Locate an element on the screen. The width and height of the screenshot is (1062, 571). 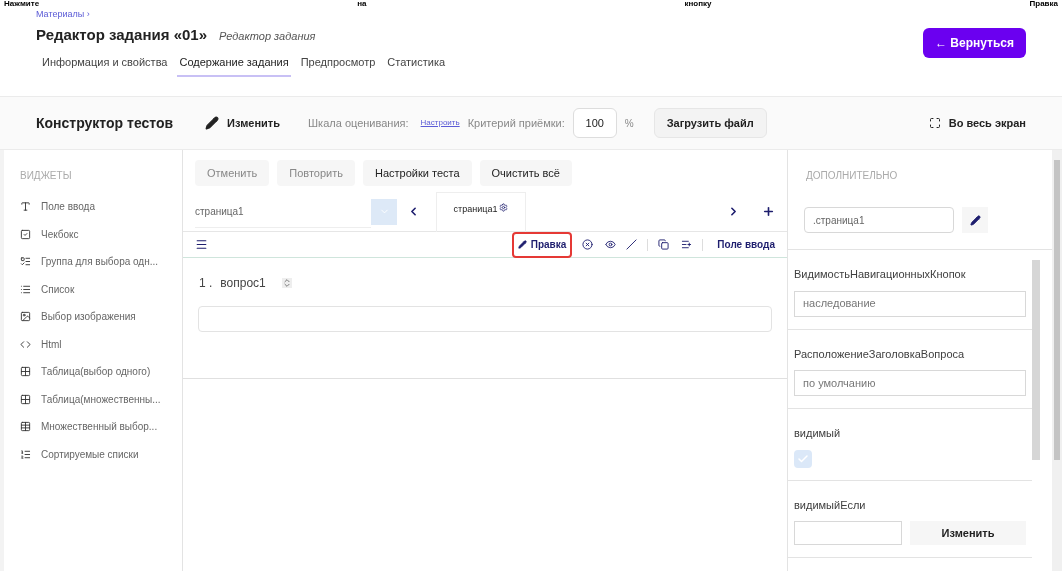
criterion-label: Критерий приёмки: is located at coordinates (516, 123).